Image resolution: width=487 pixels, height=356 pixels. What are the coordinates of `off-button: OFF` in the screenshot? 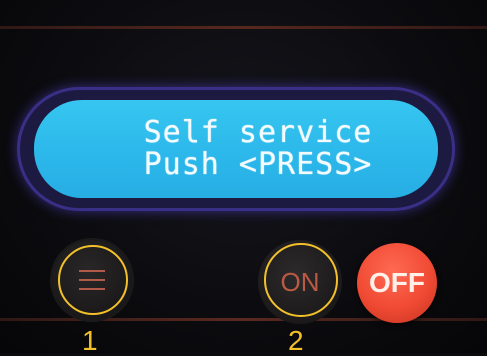 It's located at (397, 283).